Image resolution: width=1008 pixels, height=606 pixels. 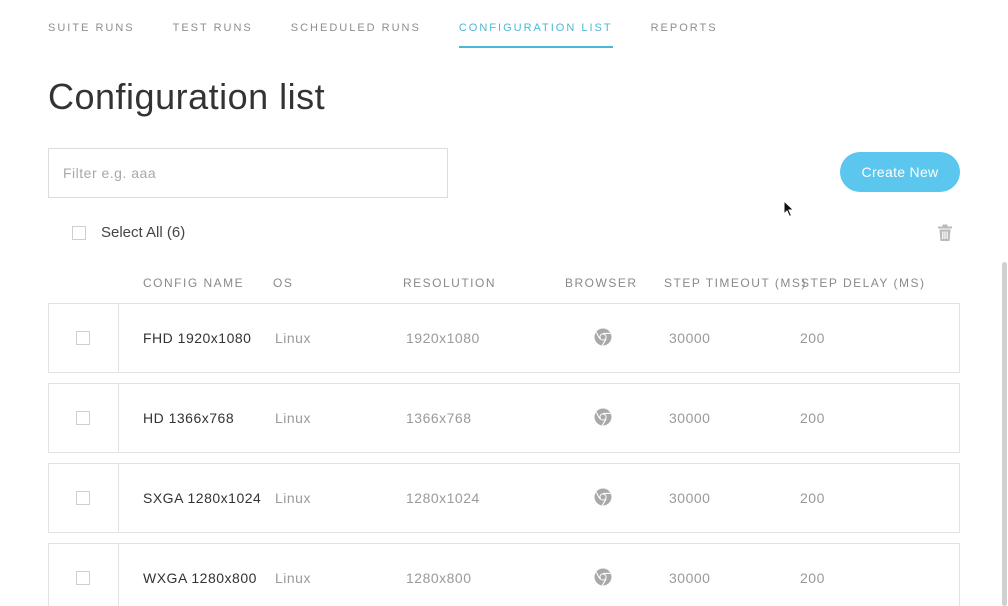 What do you see at coordinates (601, 283) in the screenshot?
I see `header-browser: BROWSER` at bounding box center [601, 283].